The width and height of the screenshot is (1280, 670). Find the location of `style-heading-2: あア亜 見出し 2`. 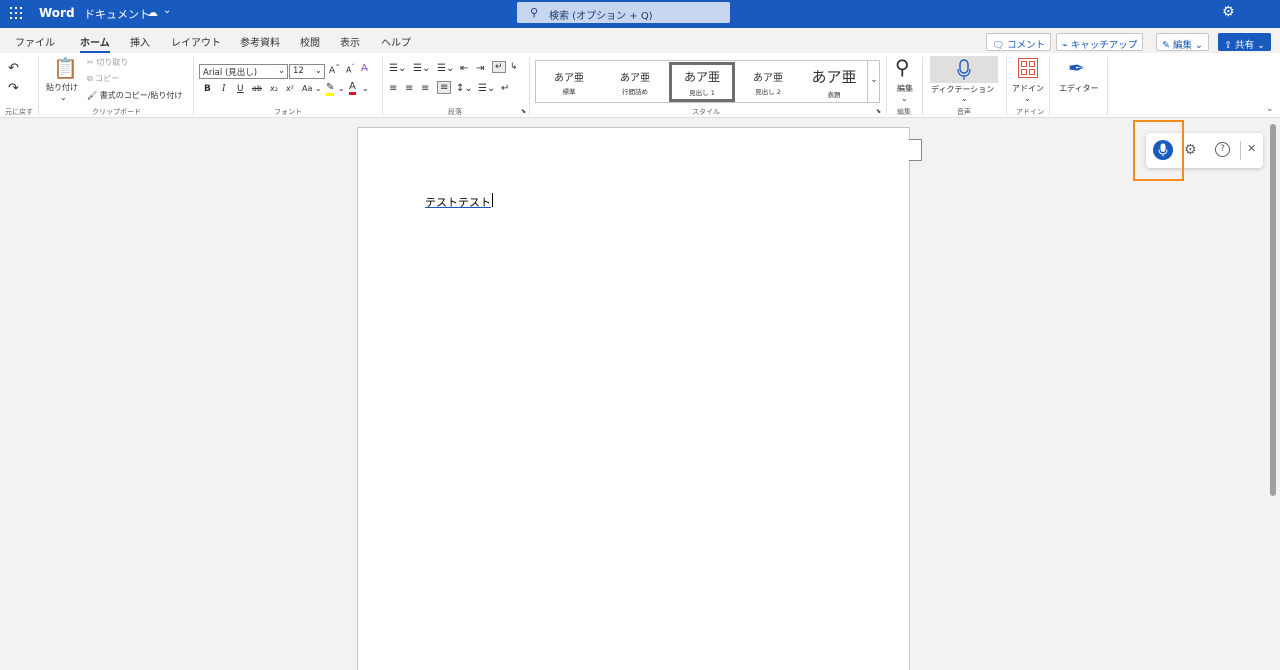

style-heading-2: あア亜 見出し 2 is located at coordinates (768, 82).